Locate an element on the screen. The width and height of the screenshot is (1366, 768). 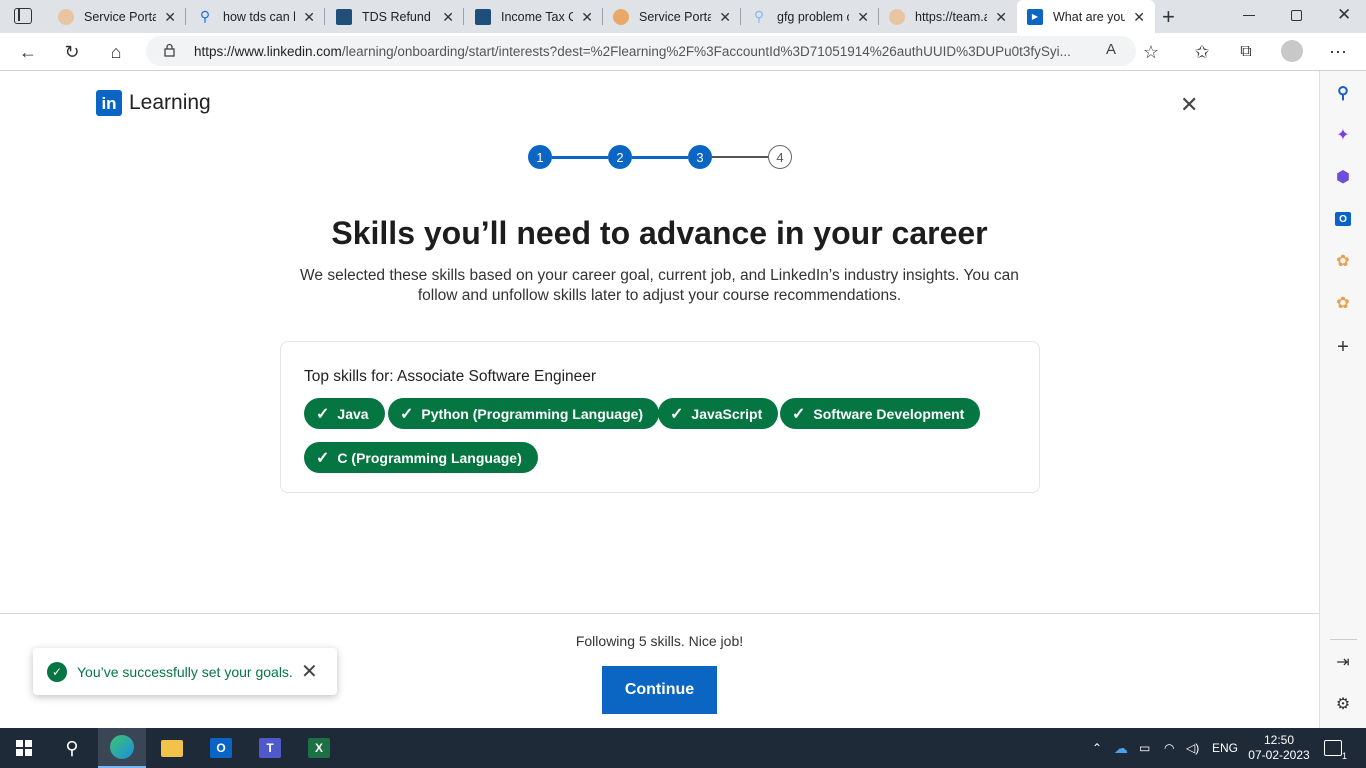
copilot-icon: ✦ is located at coordinates (1343, 135).